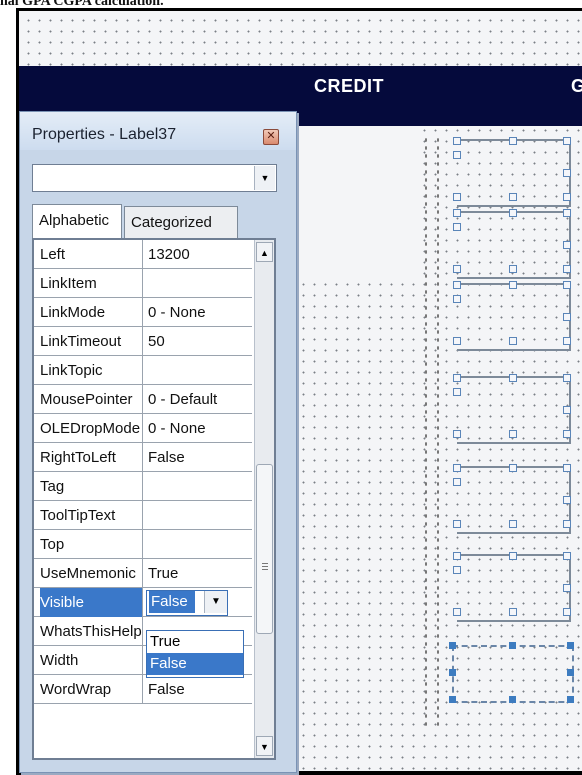  I want to click on property-name: UseMnemonic, so click(91, 573).